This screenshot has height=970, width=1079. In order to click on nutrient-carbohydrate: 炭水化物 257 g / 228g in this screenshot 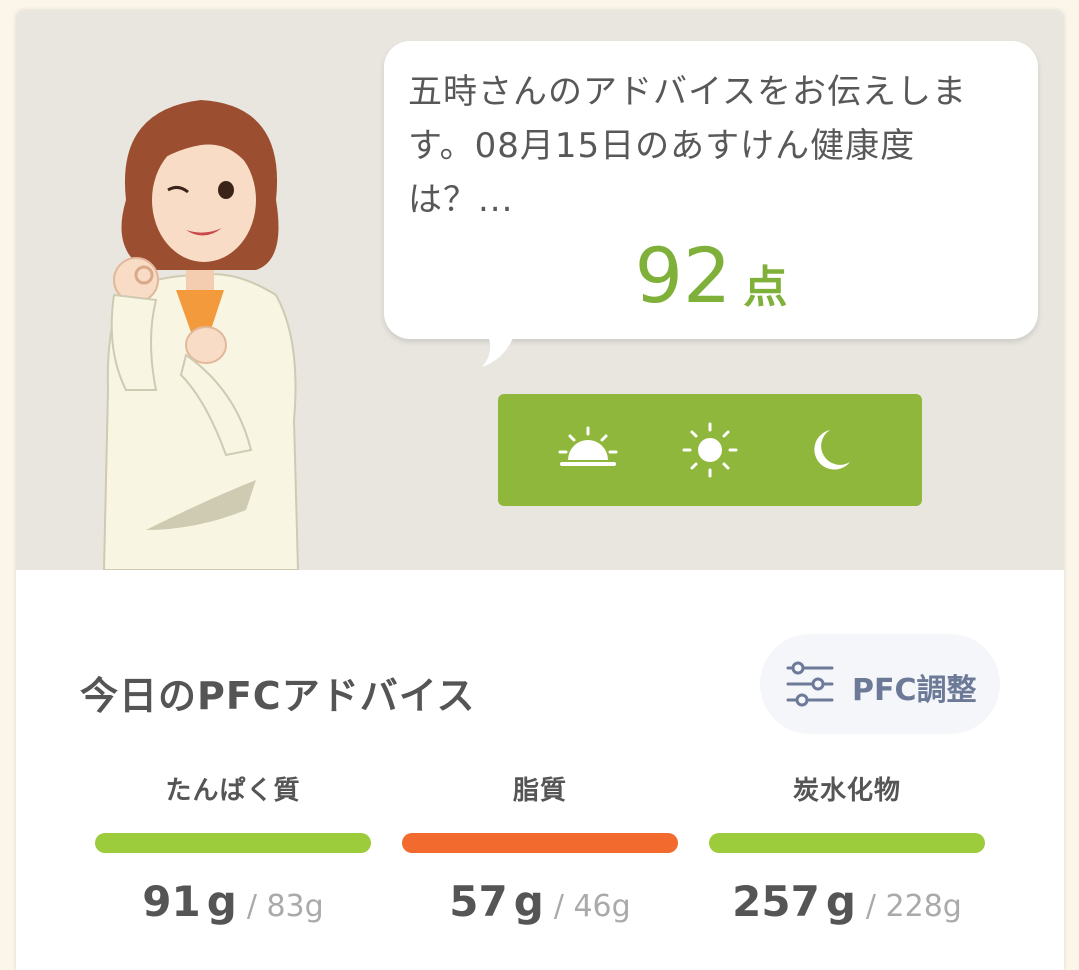, I will do `click(847, 848)`.